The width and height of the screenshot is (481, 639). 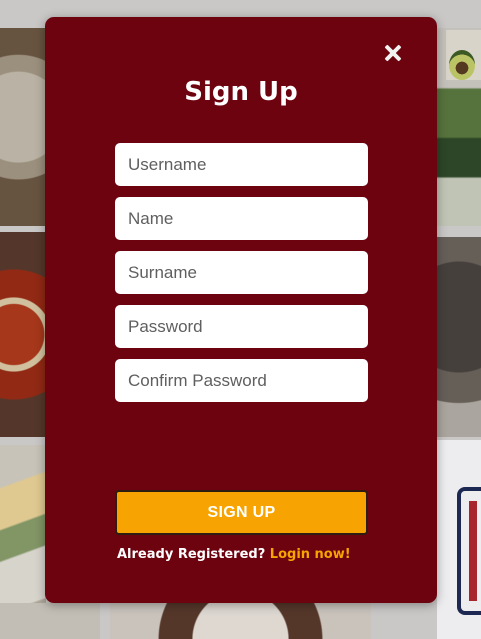 I want to click on close-icon, so click(x=393, y=53).